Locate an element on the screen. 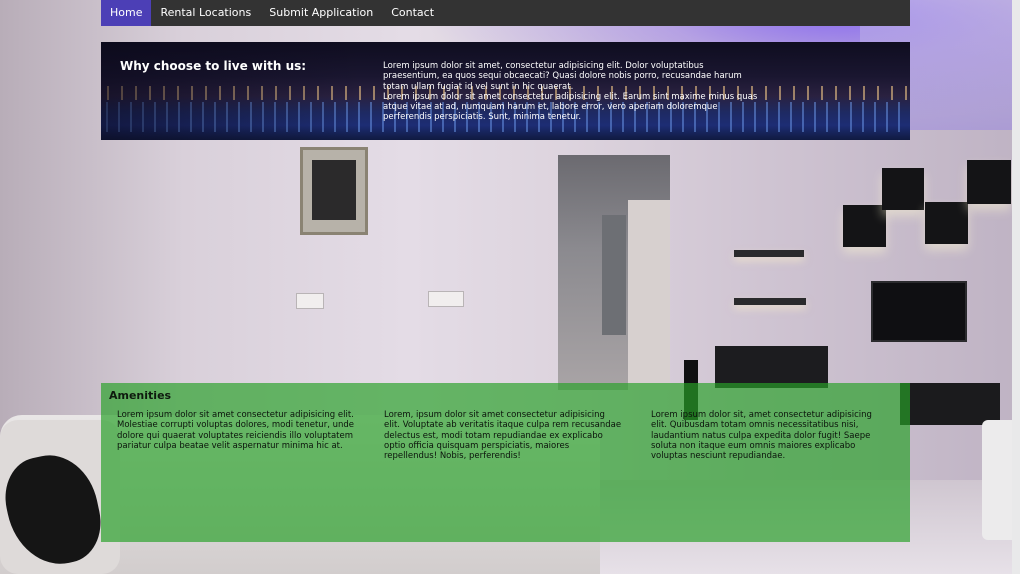 The height and width of the screenshot is (574, 1020). banner-shade is located at coordinates (231, 91).